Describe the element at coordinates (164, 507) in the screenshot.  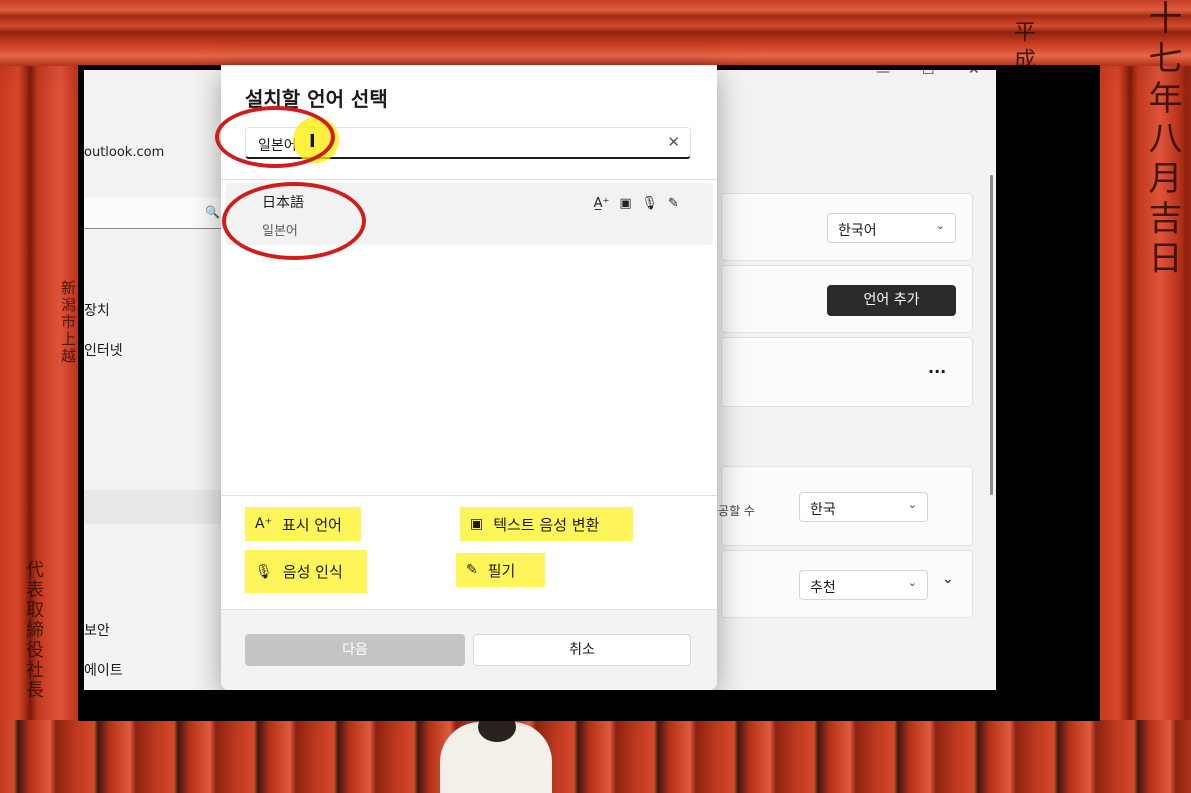
I see `nav-item-selected` at that location.